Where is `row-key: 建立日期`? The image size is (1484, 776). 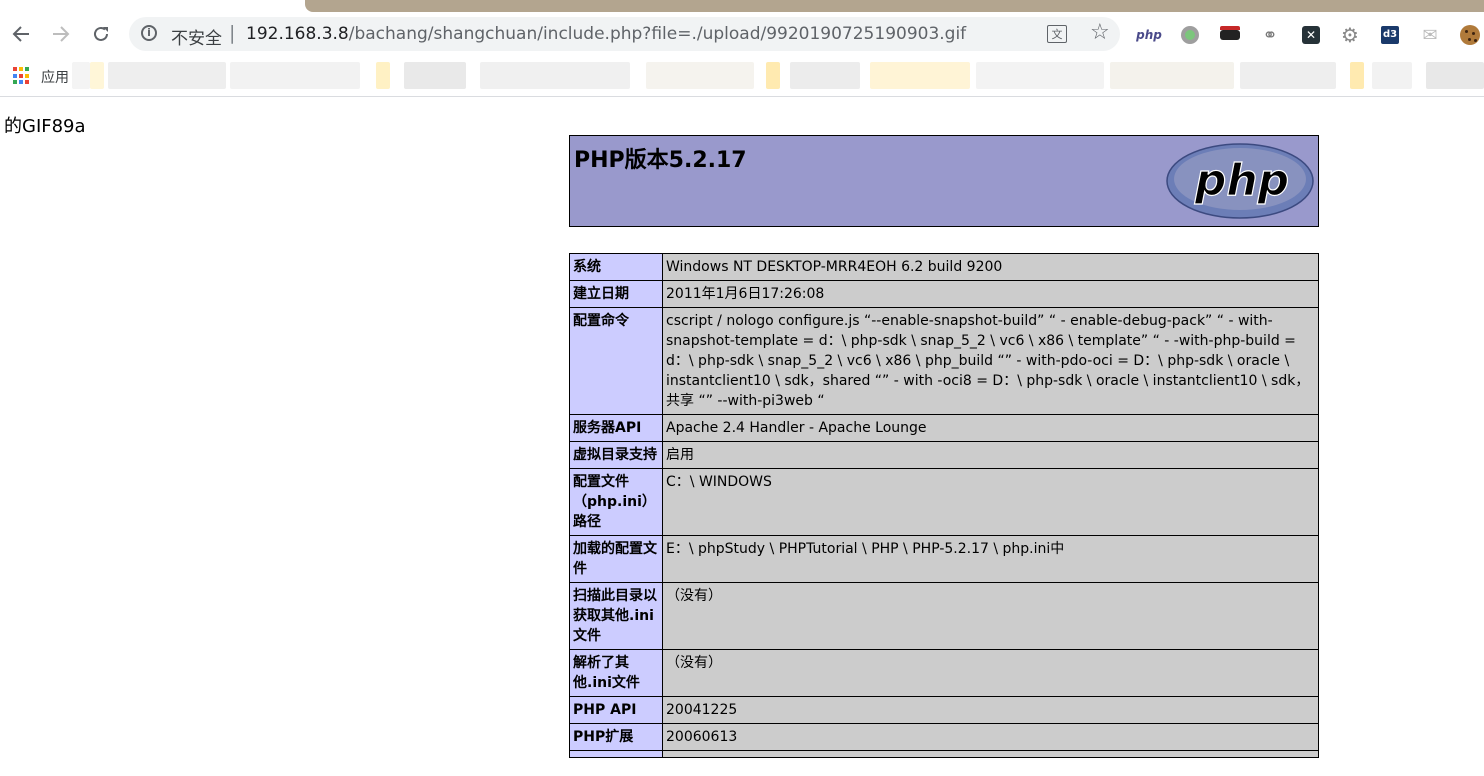
row-key: 建立日期 is located at coordinates (616, 294).